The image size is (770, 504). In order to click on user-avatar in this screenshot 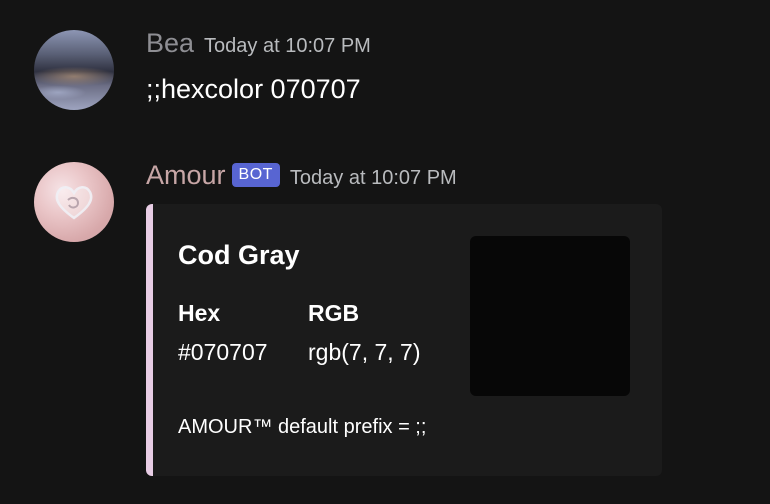, I will do `click(74, 70)`.